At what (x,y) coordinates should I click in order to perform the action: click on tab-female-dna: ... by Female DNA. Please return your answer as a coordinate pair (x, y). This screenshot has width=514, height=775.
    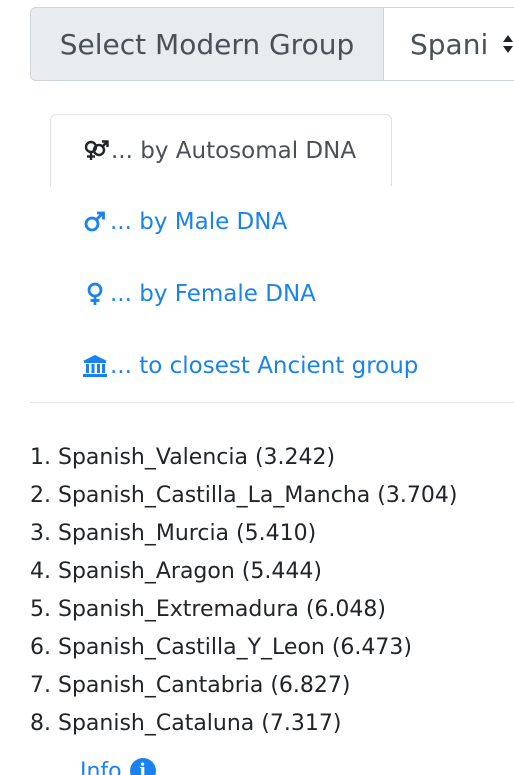
    Looking at the image, I should click on (282, 294).